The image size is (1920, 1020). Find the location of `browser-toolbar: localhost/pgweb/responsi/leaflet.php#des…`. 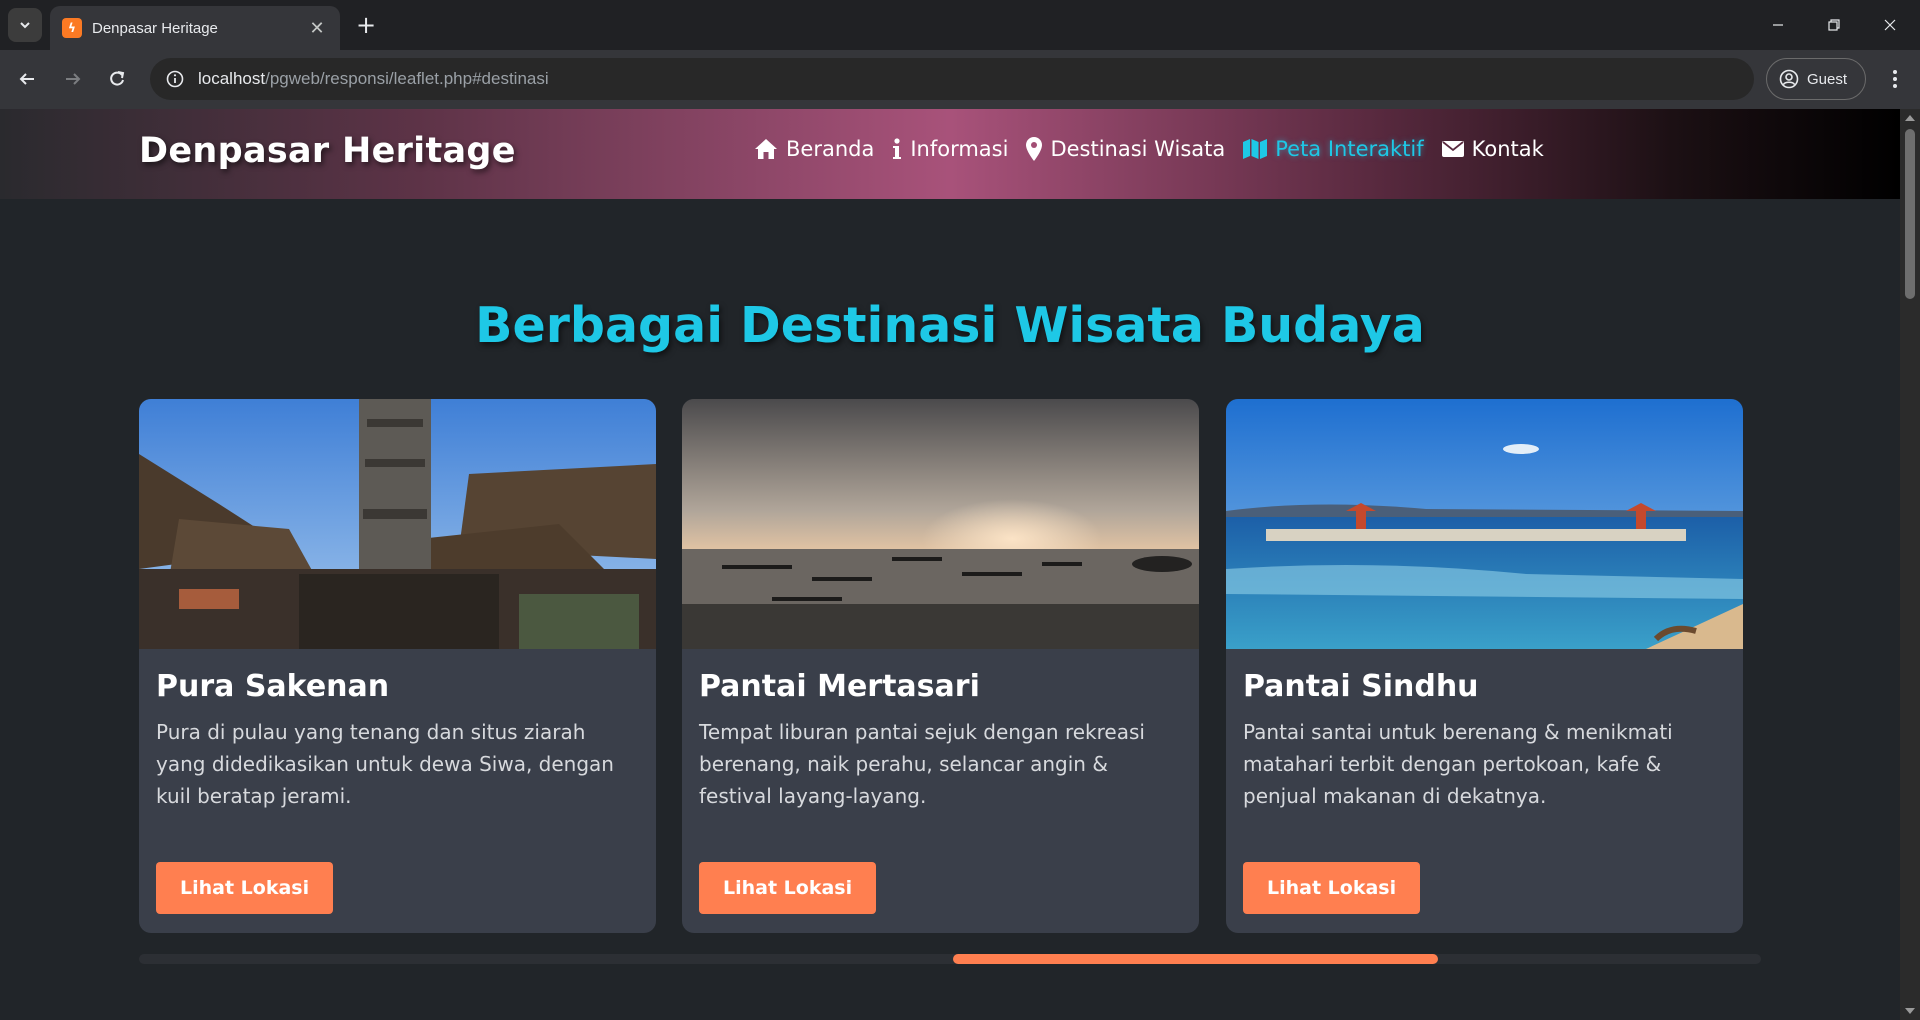

browser-toolbar: localhost/pgweb/responsi/leaflet.php#des… is located at coordinates (960, 79).